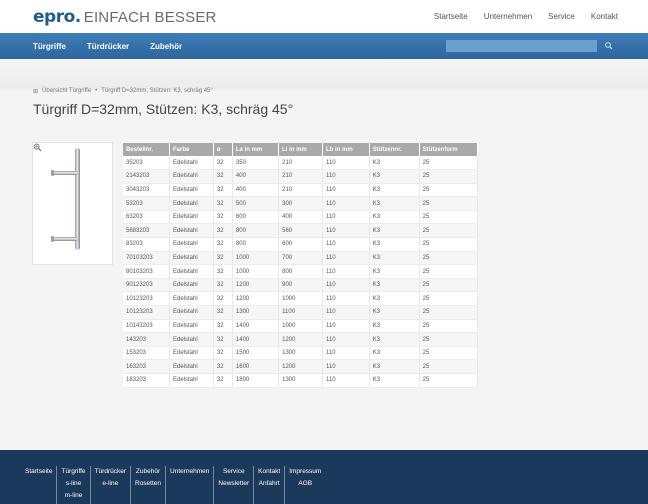 The height and width of the screenshot is (504, 648). I want to click on column-header: Stützenform, so click(449, 149).